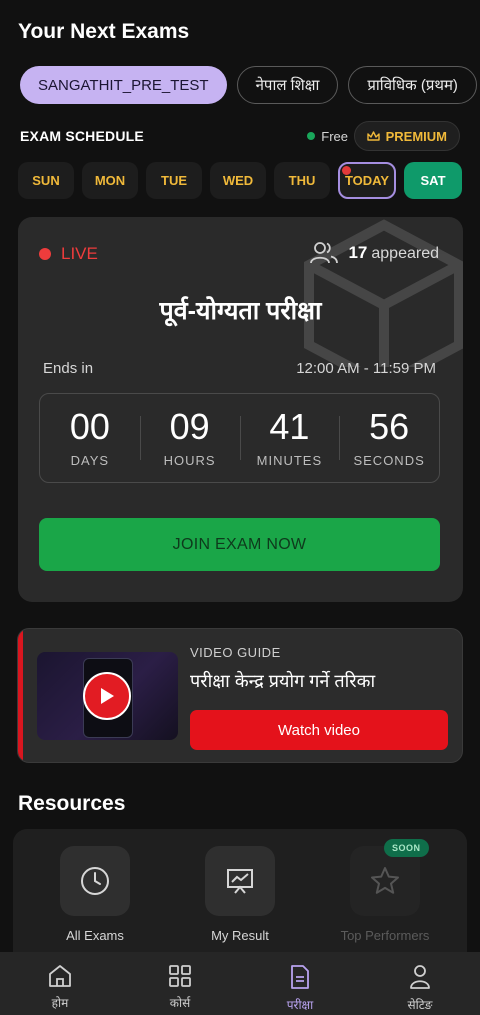 The height and width of the screenshot is (1015, 480). Describe the element at coordinates (311, 136) in the screenshot. I see `free-dot-icon` at that location.